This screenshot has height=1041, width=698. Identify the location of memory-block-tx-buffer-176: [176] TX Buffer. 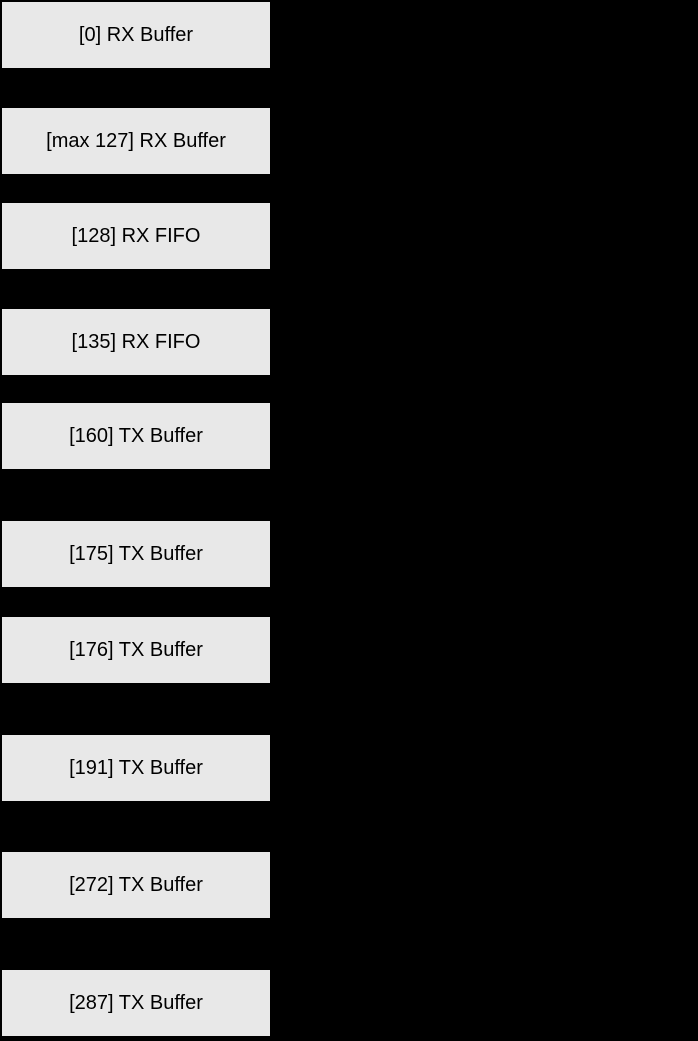
(136, 650).